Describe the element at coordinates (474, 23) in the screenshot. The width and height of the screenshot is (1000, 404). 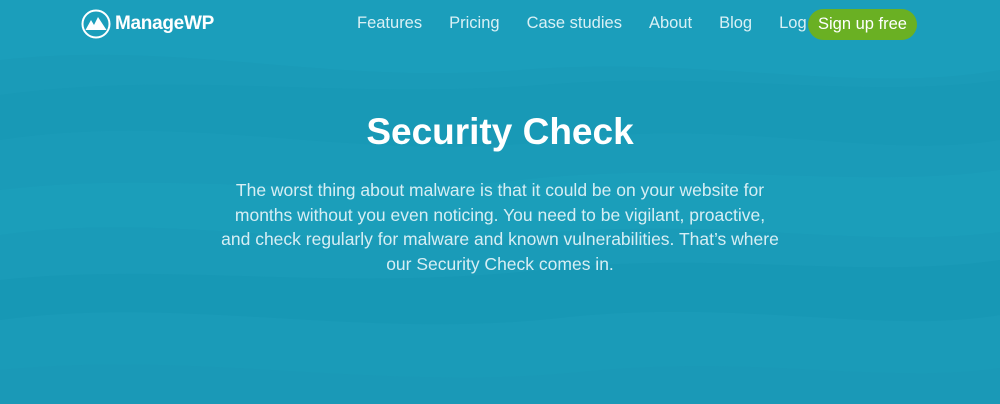
I see `nav-link-pricing: Pricing` at that location.